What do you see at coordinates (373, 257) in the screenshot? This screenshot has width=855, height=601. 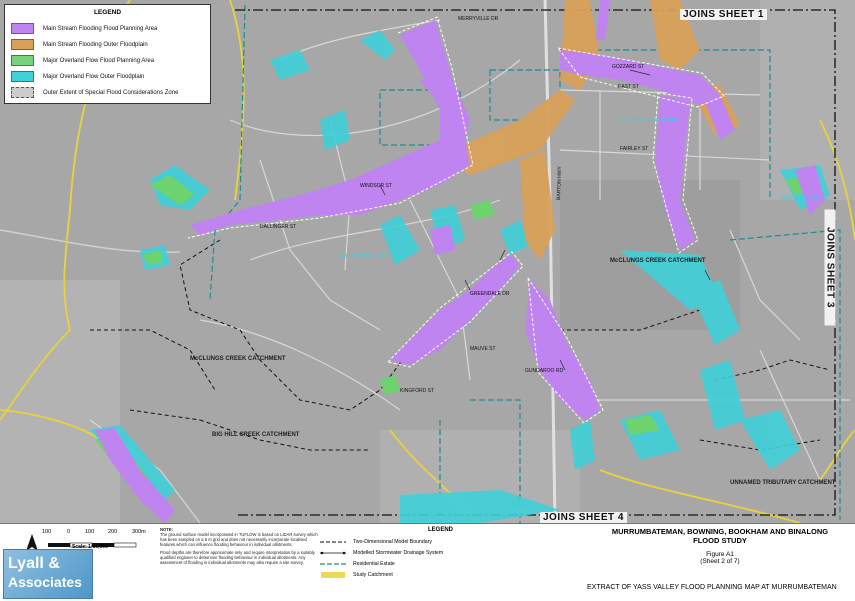 I see `label-merryville-estate: MERRYVILLE ESTATE` at bounding box center [373, 257].